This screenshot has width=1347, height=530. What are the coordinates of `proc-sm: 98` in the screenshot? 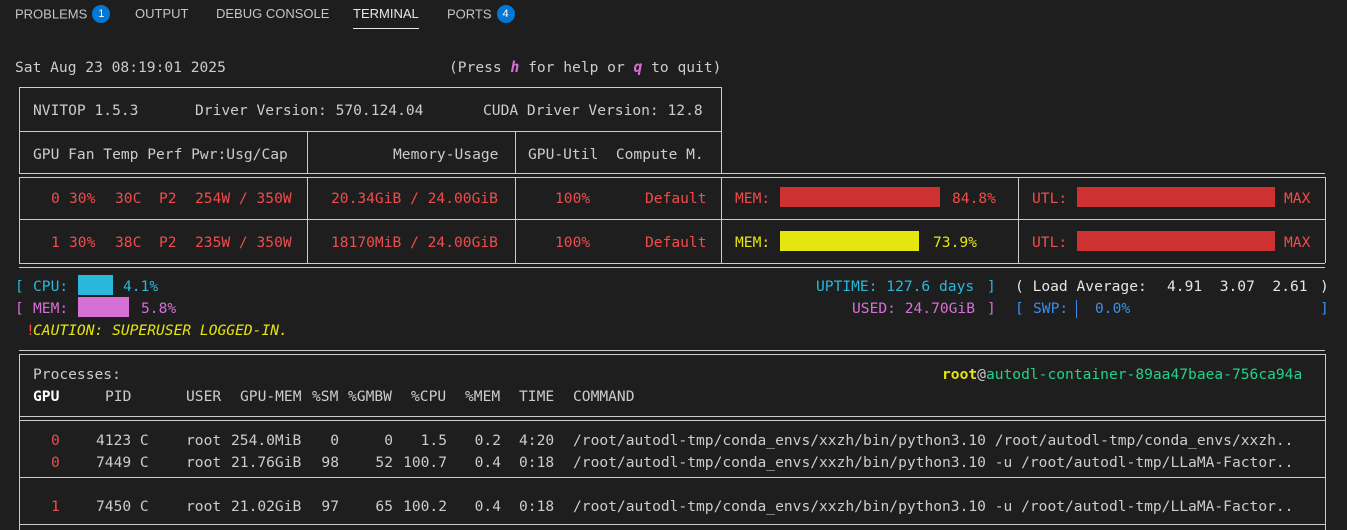 It's located at (330, 462).